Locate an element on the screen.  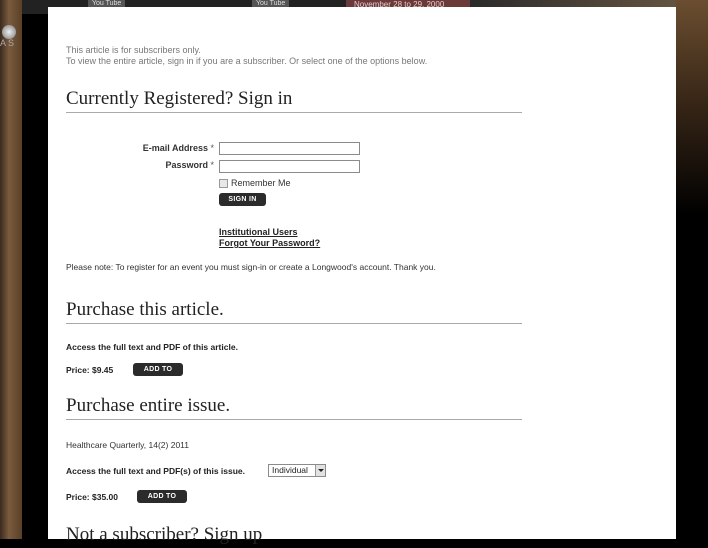
article-price: Price: $9.45 is located at coordinates (90, 370).